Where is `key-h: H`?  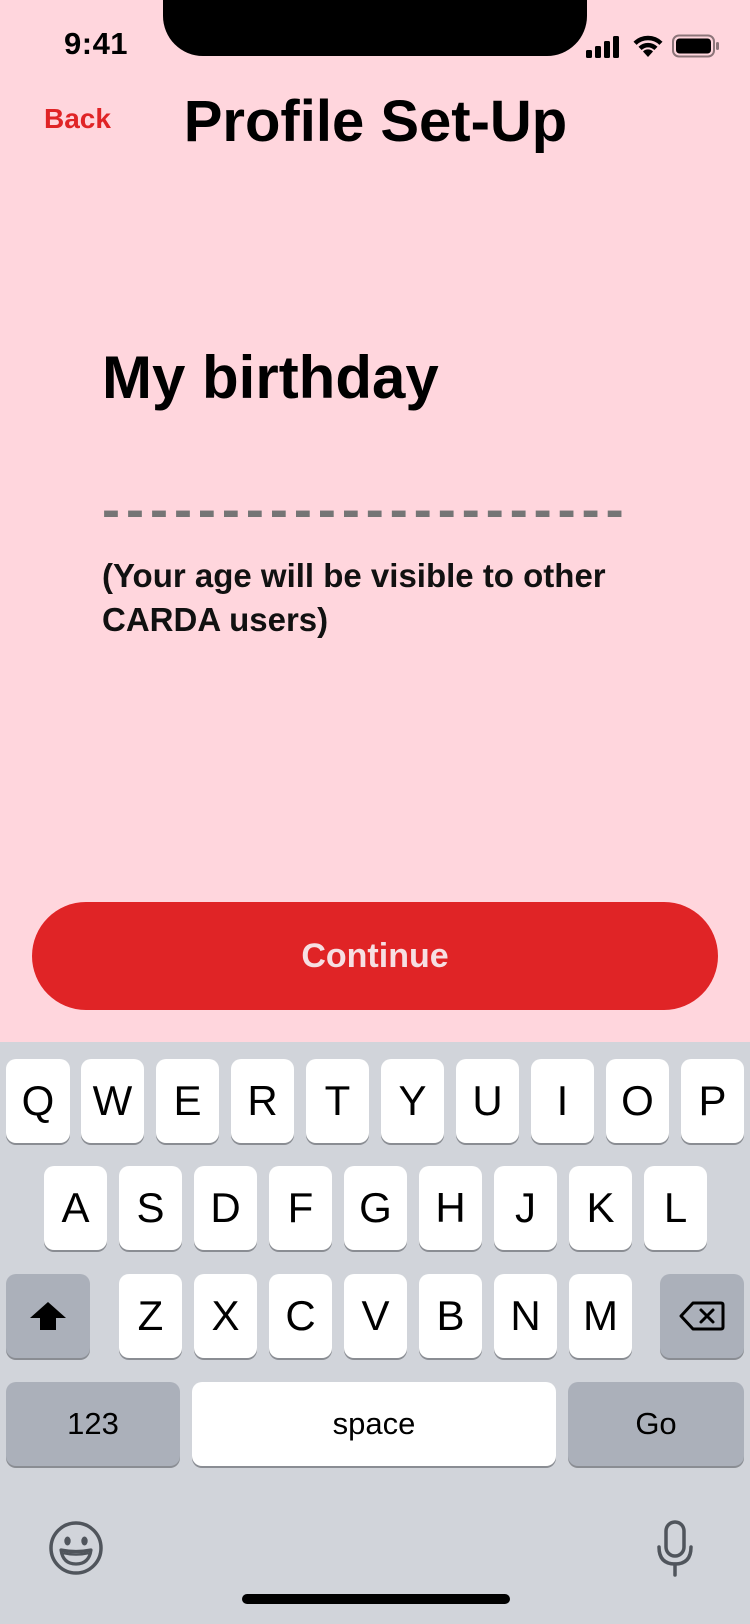 key-h: H is located at coordinates (450, 1208).